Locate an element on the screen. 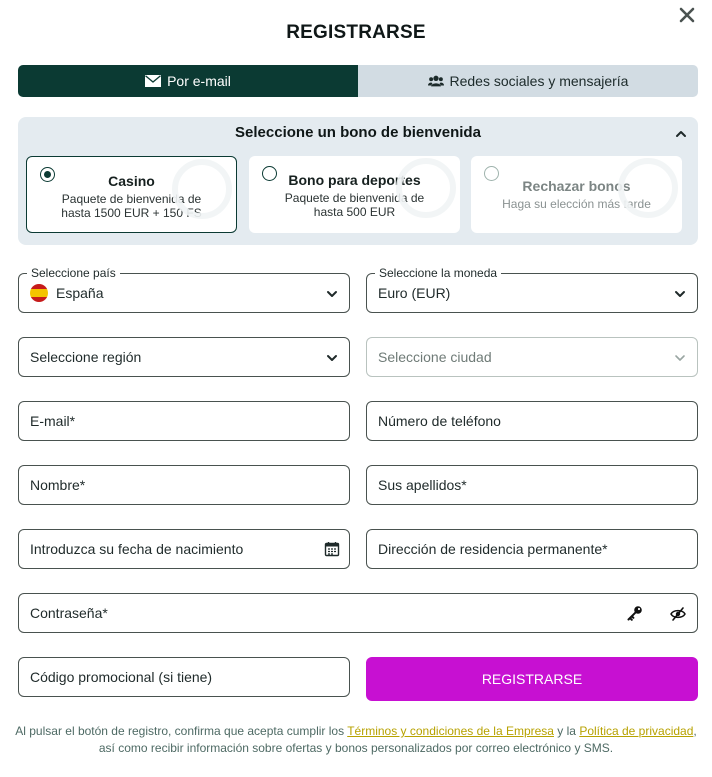 Image resolution: width=712 pixels, height=777 pixels. address-field: Dirección de residencia permanente* is located at coordinates (532, 549).